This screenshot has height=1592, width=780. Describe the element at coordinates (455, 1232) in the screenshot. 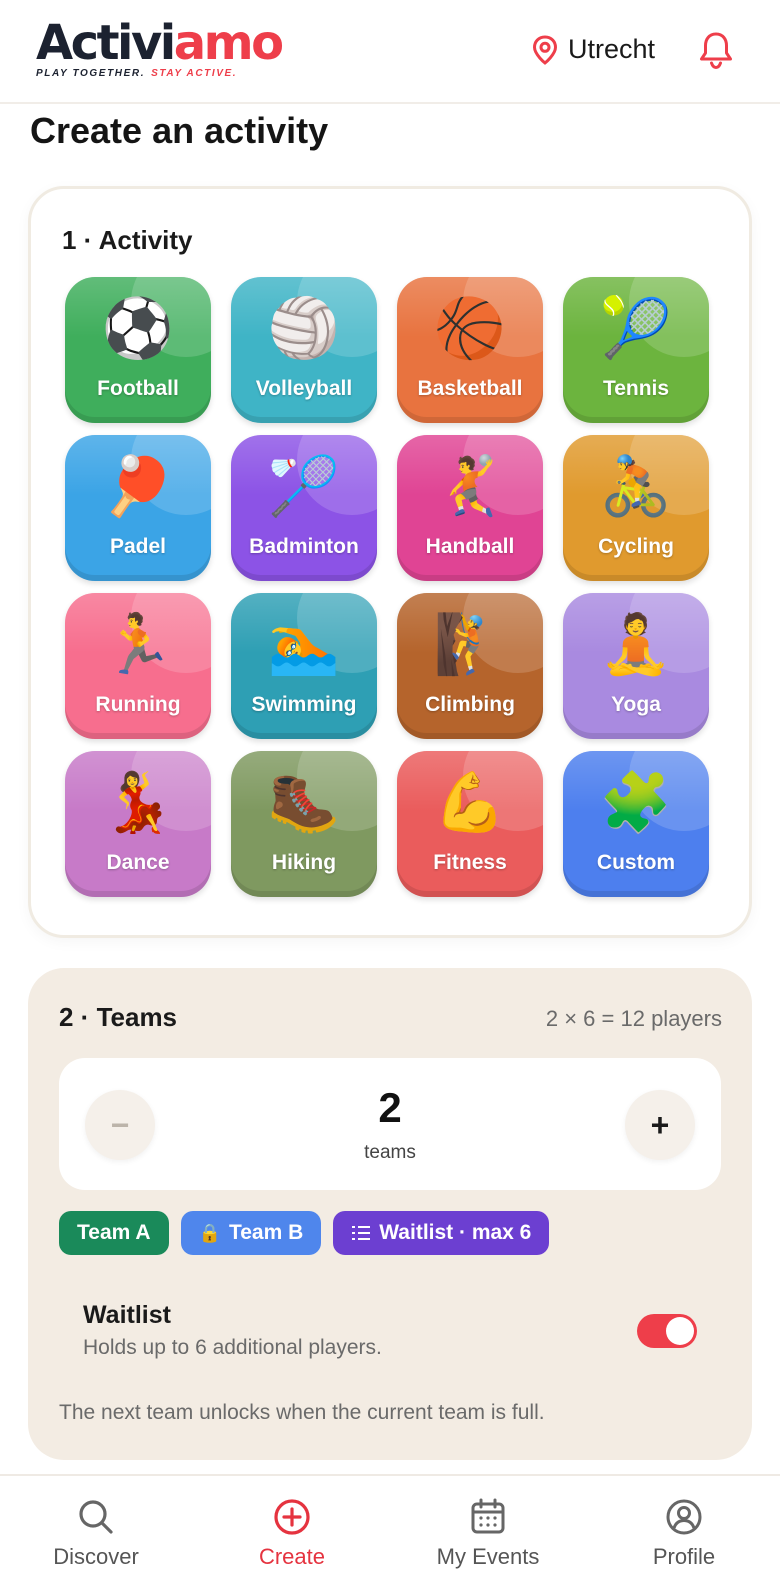

I see `waitlist-chip-label: Waitlist · max 6` at that location.